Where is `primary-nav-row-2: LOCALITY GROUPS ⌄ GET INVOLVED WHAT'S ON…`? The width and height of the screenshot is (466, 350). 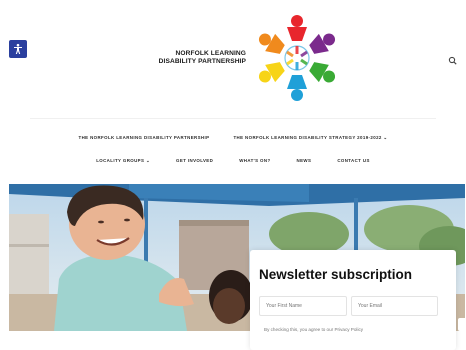
primary-nav-row-2: LOCALITY GROUPS ⌄ GET INVOLVED WHAT'S ON… is located at coordinates (233, 161).